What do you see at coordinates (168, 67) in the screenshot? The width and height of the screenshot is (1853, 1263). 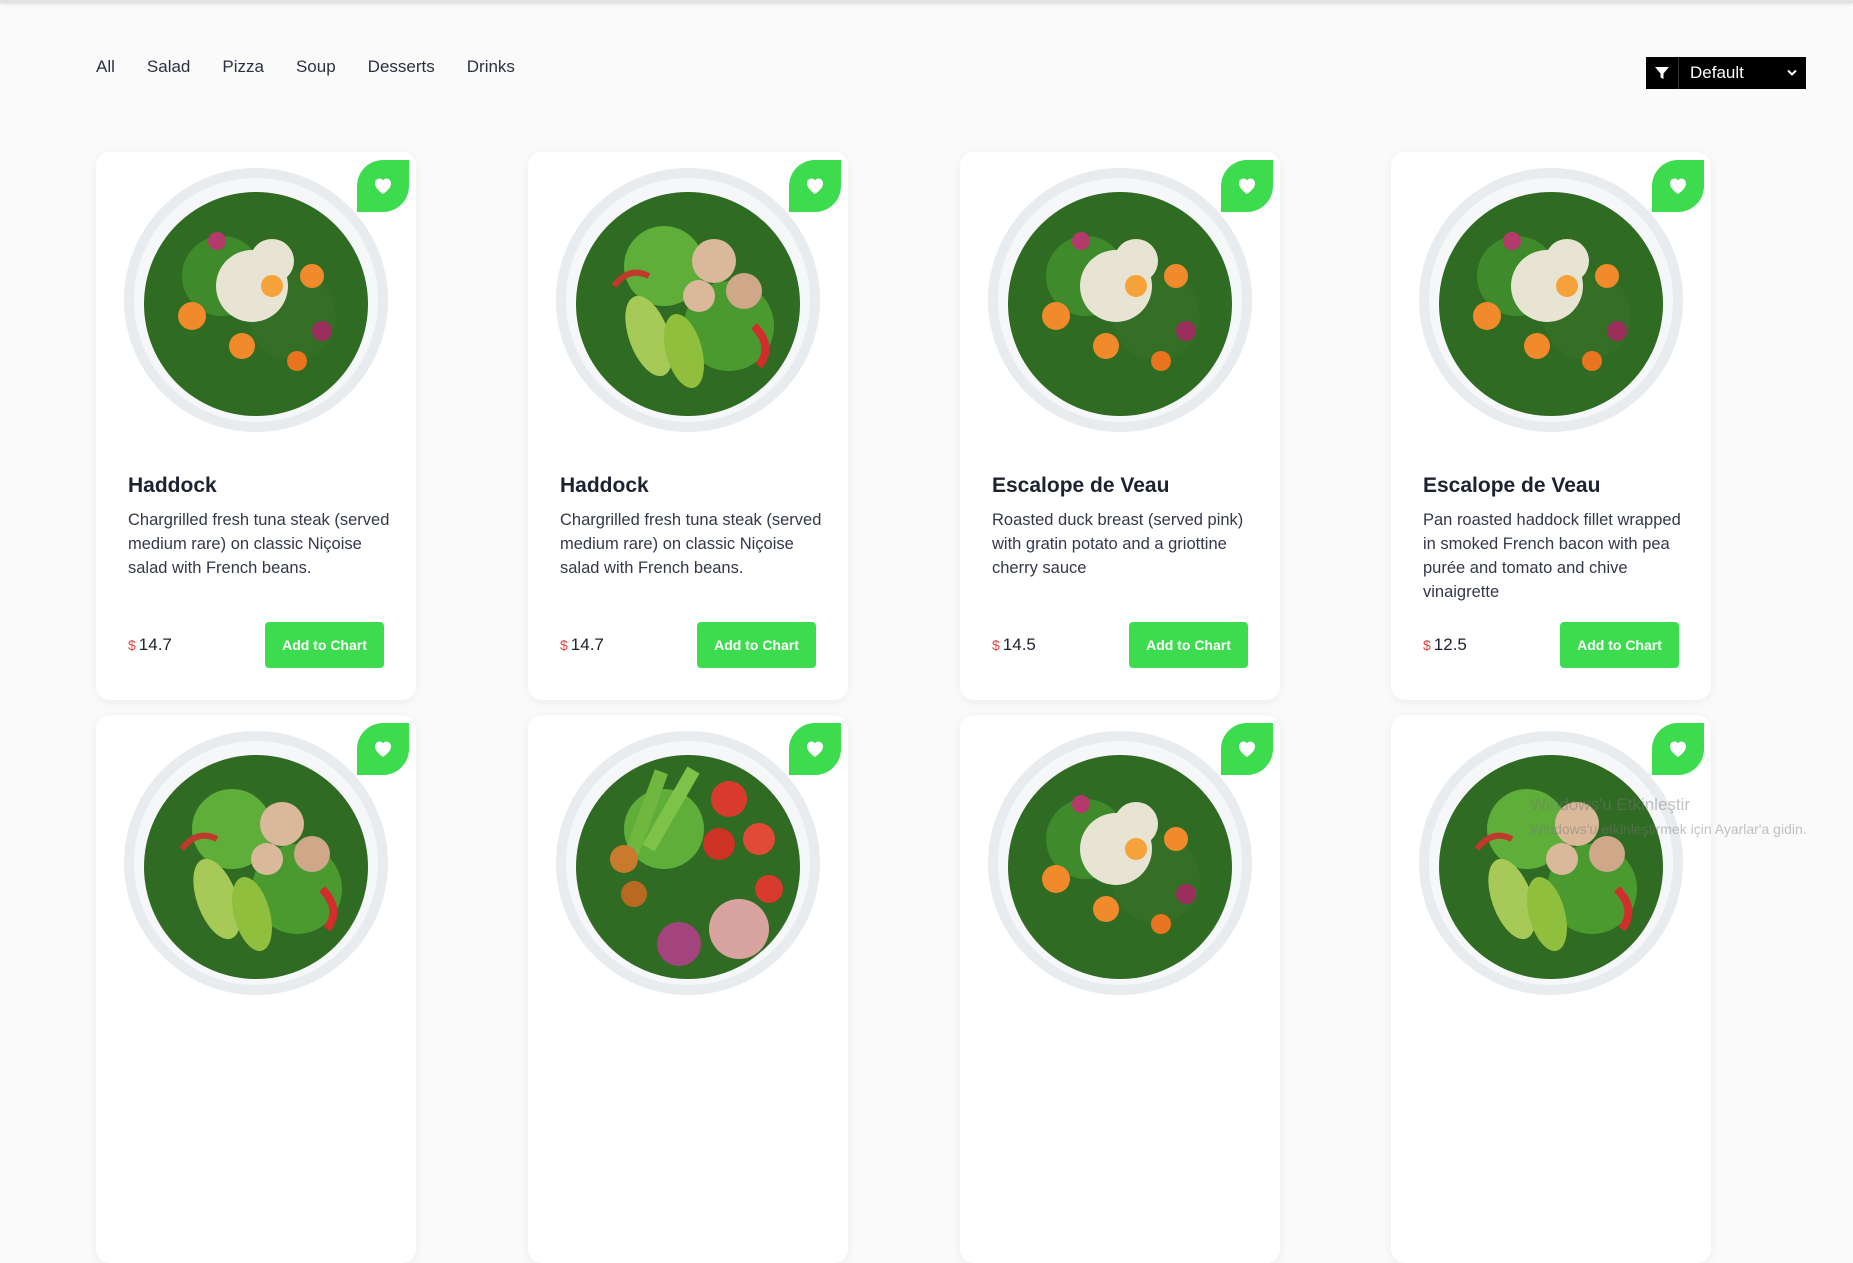 I see `tab-salad: Salad` at bounding box center [168, 67].